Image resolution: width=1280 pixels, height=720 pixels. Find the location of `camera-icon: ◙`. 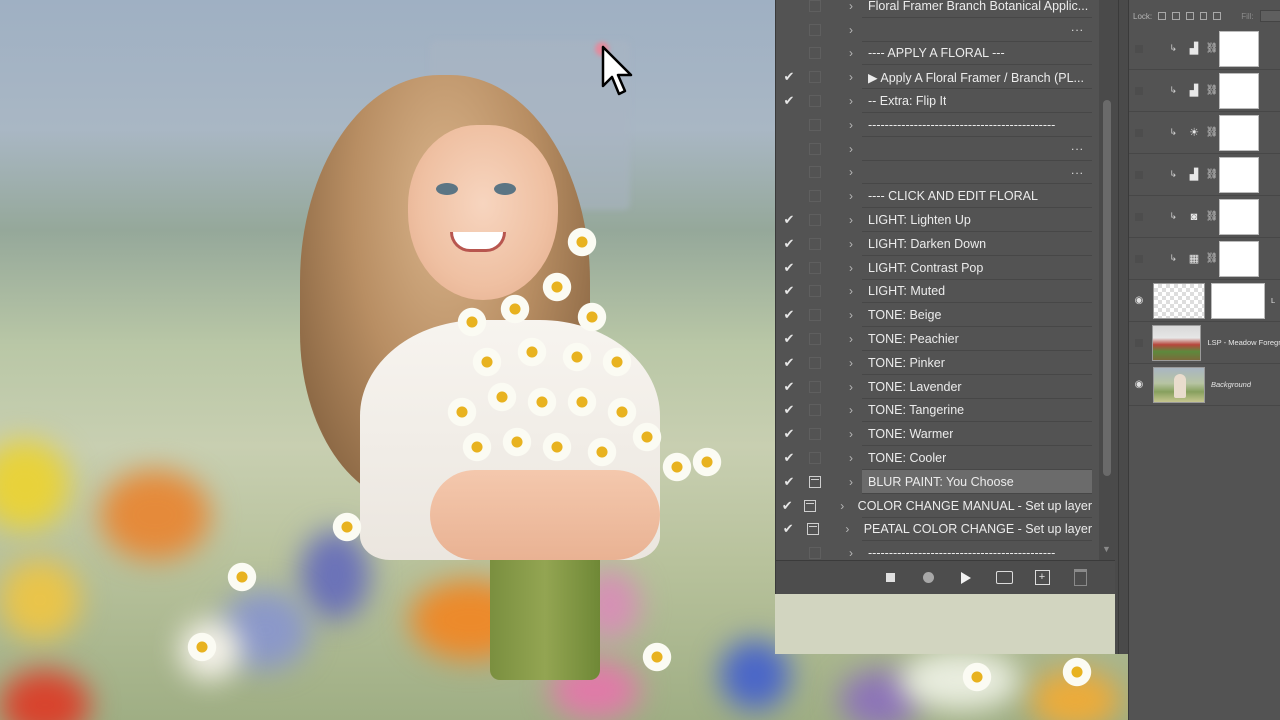

camera-icon: ◙ is located at coordinates (1194, 216).